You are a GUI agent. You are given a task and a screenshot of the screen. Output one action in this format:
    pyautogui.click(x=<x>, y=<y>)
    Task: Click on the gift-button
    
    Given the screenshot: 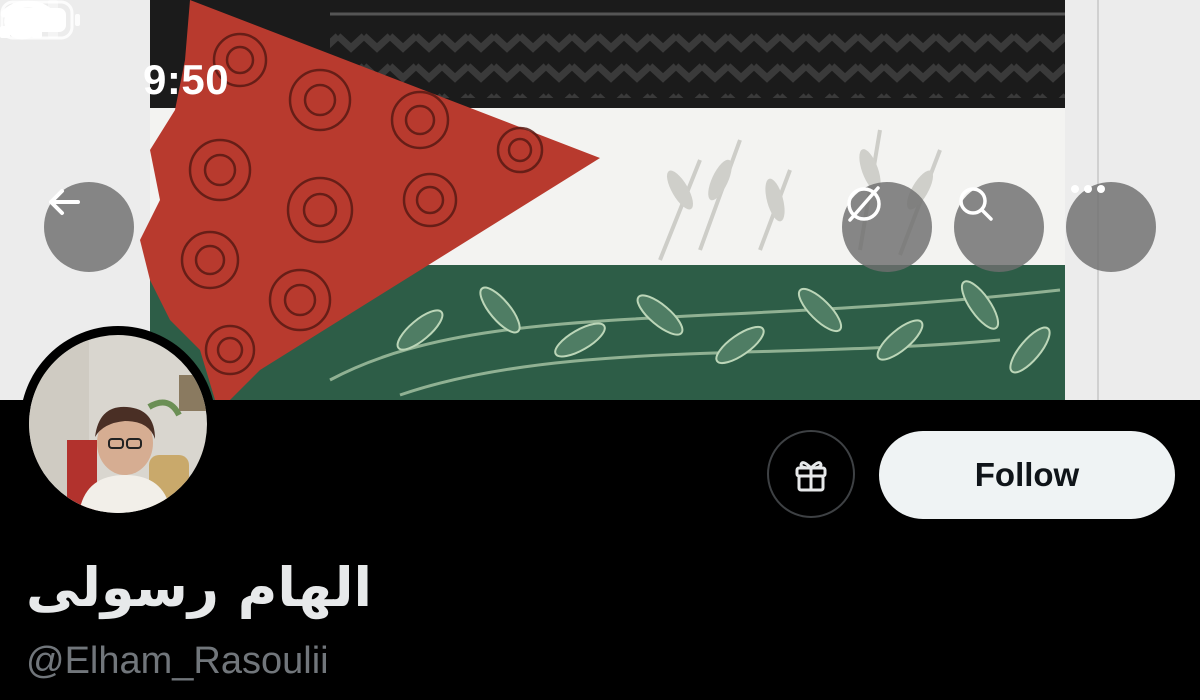 What is the action you would take?
    pyautogui.click(x=811, y=474)
    